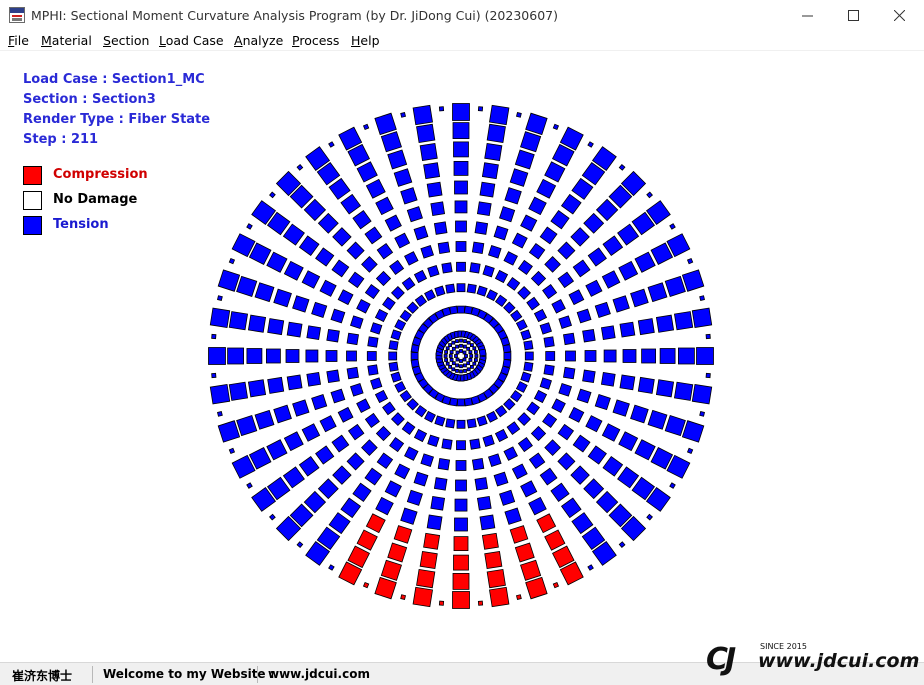 This screenshot has height=685, width=924. Describe the element at coordinates (126, 40) in the screenshot. I see `menu-section: Section` at that location.